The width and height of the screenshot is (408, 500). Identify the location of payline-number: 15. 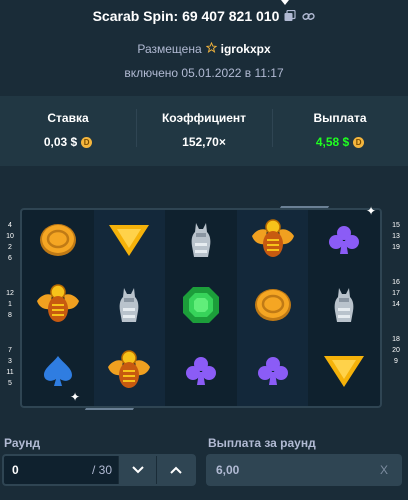
(396, 225).